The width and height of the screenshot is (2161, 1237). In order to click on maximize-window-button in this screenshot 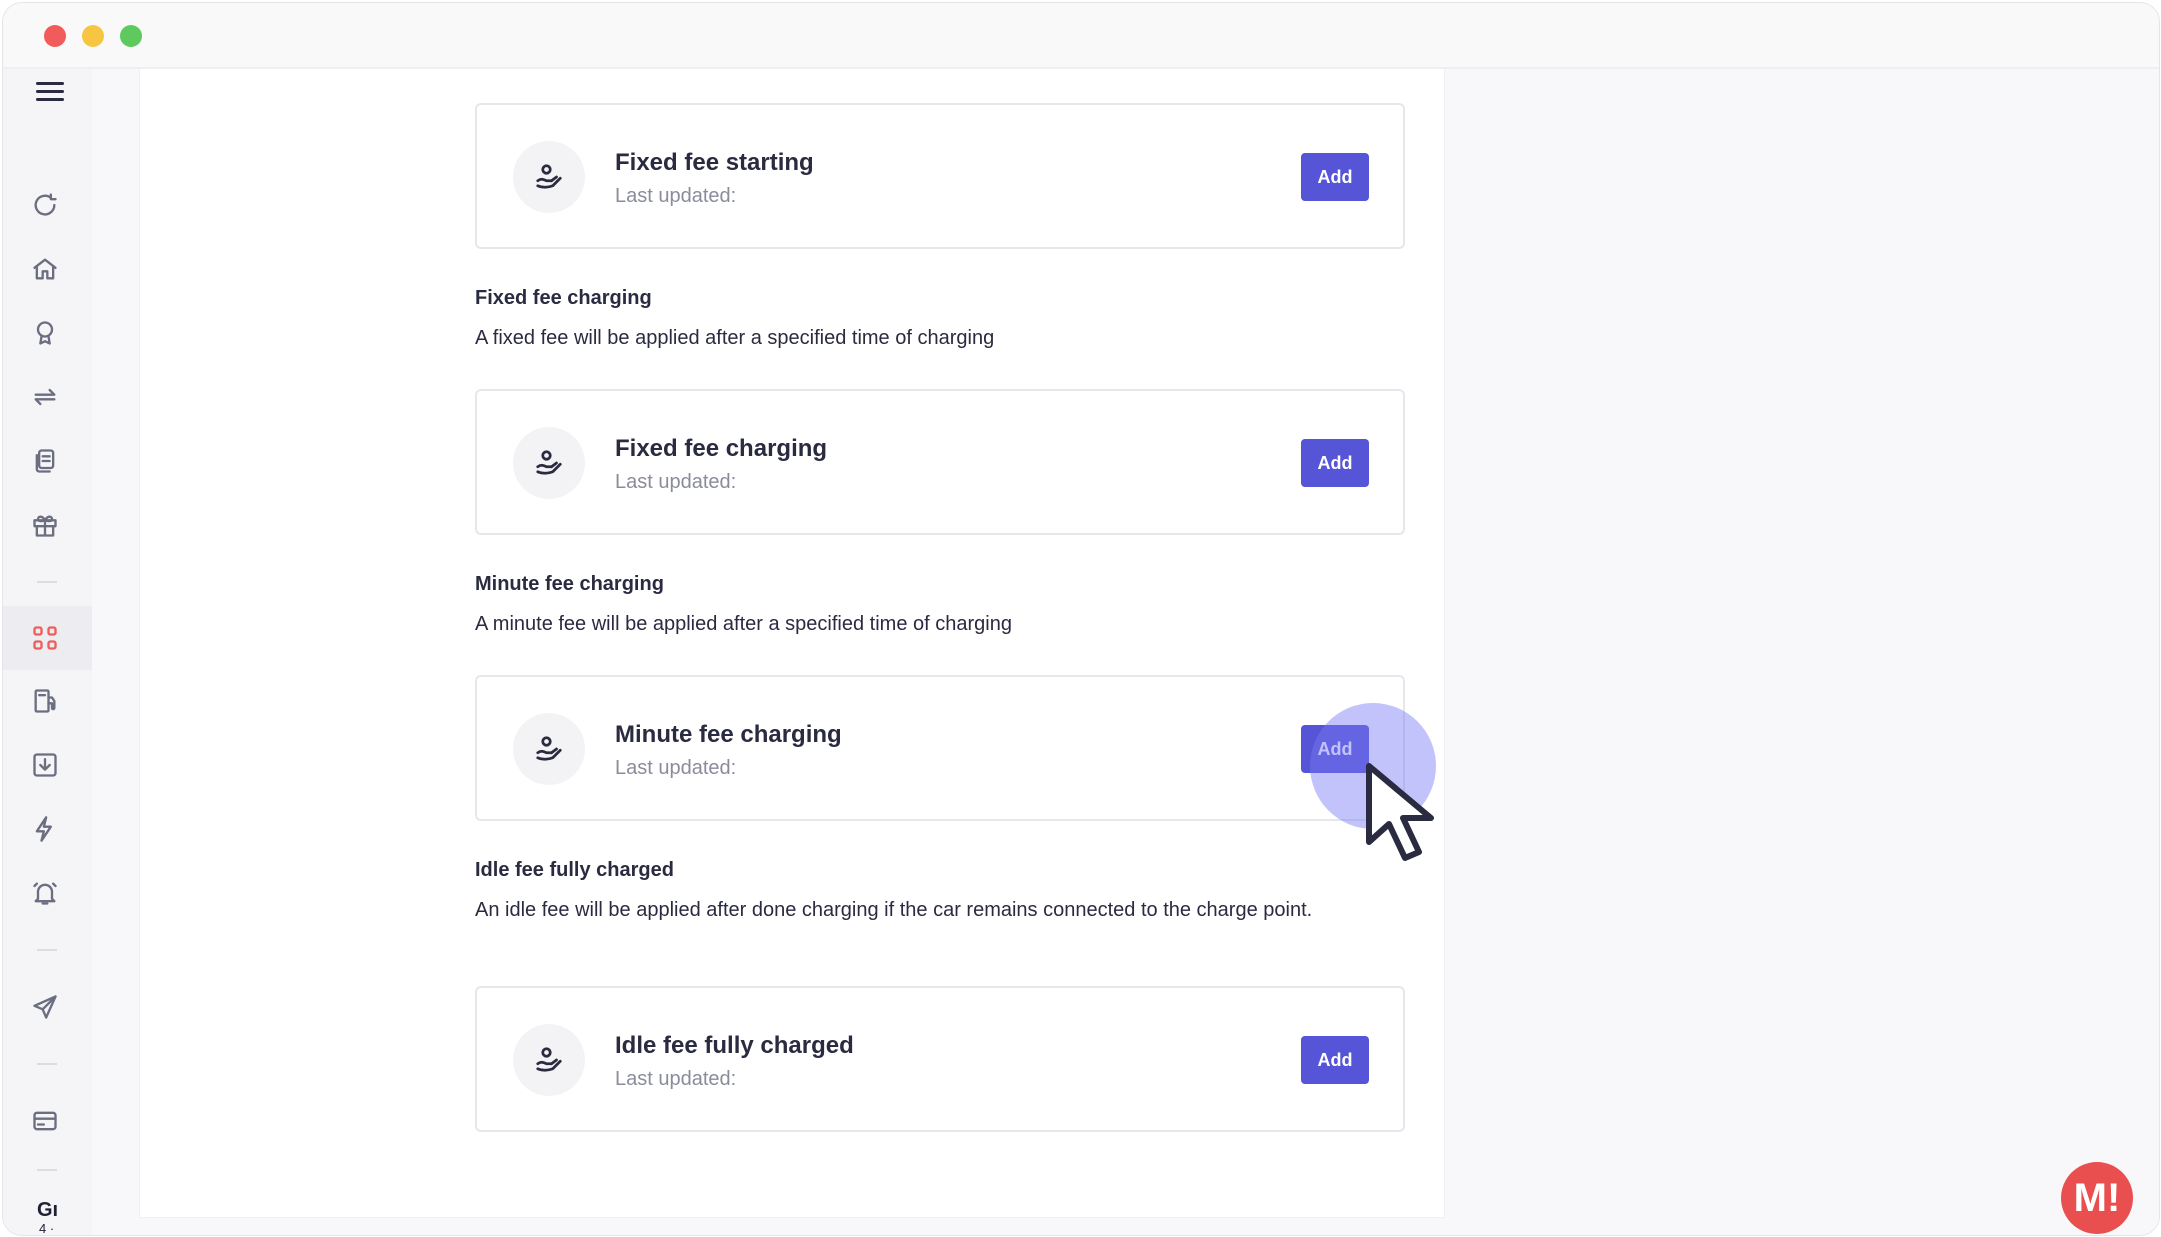, I will do `click(131, 36)`.